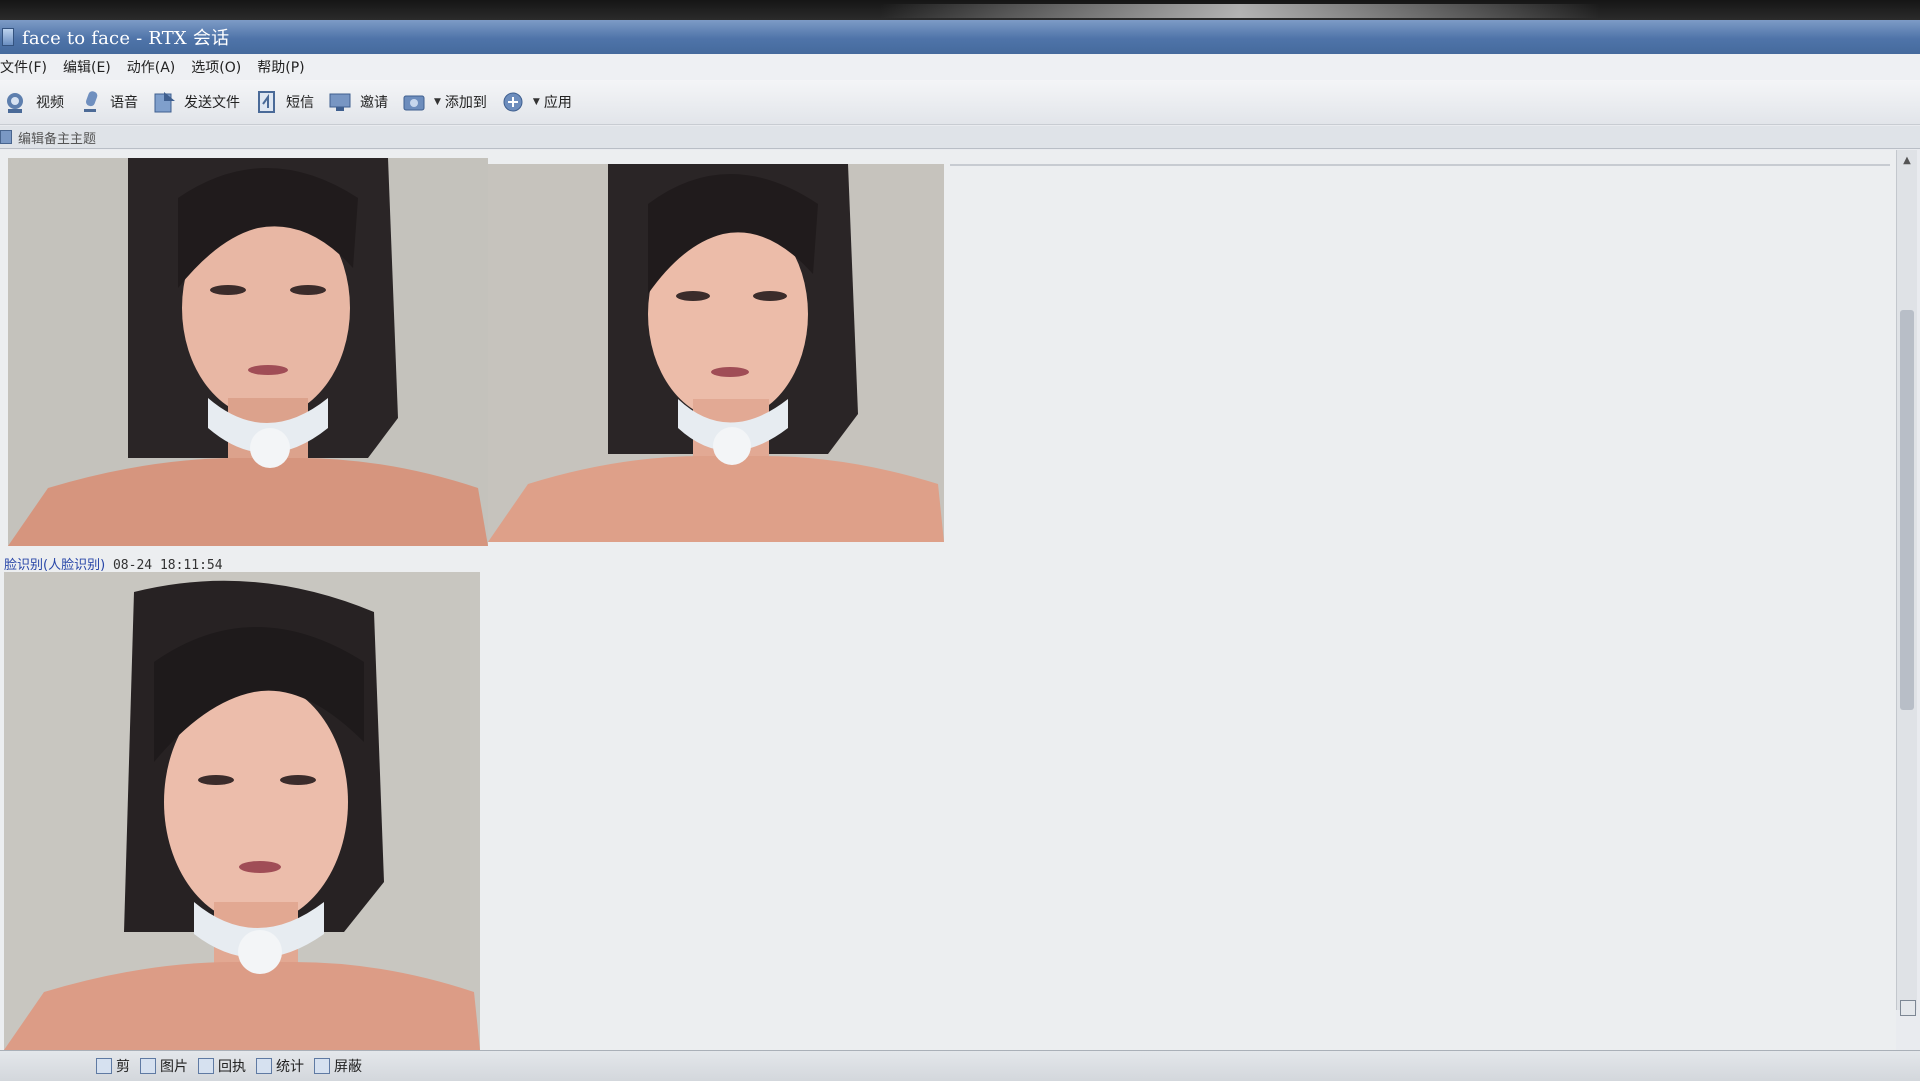 This screenshot has height=1081, width=1920. What do you see at coordinates (1420, 165) in the screenshot?
I see `chat-divider` at bounding box center [1420, 165].